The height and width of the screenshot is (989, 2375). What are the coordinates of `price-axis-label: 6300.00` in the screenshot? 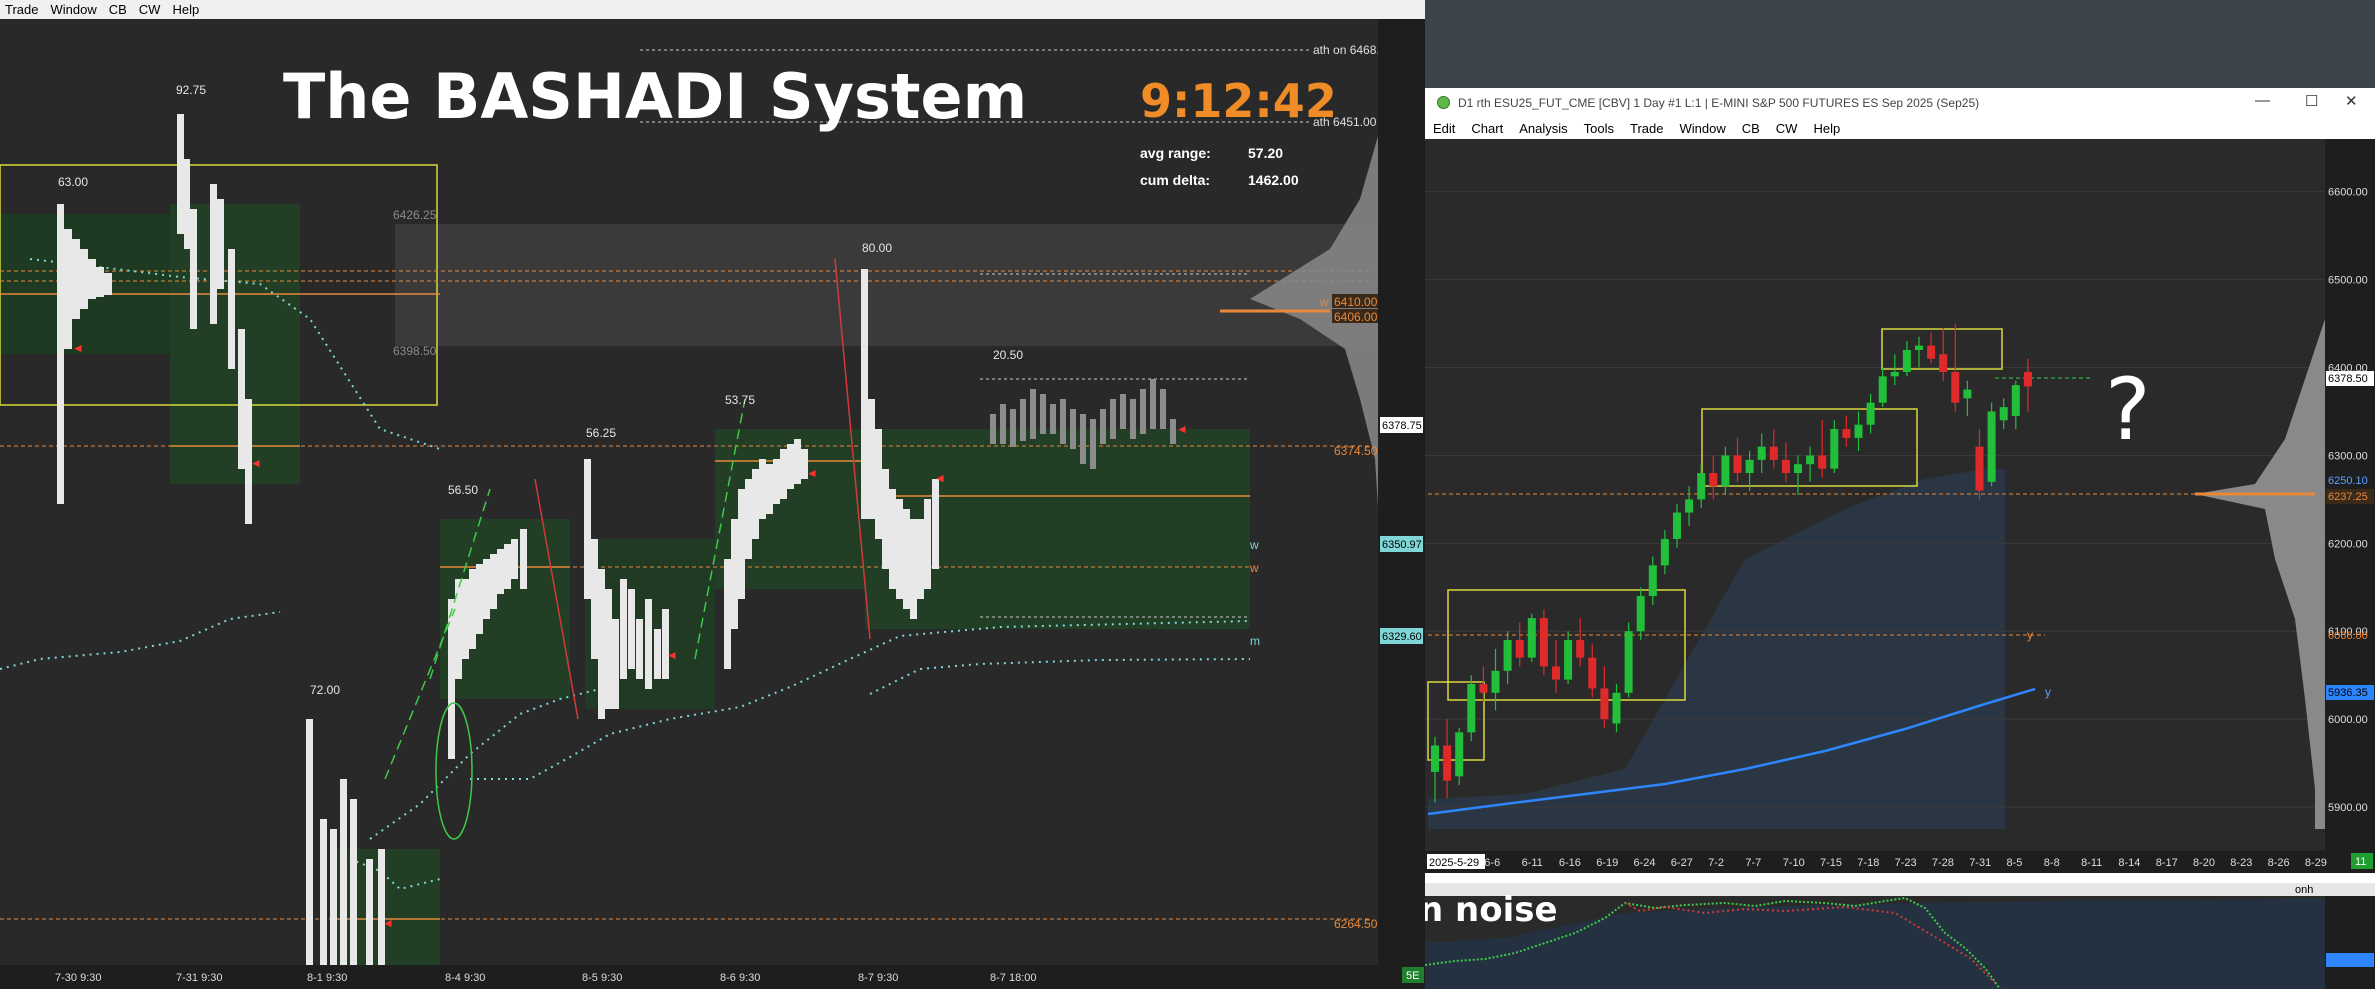 It's located at (2348, 456).